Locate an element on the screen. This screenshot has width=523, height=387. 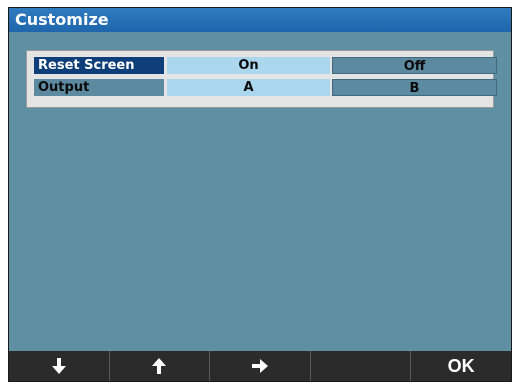
softkey-bar: OK is located at coordinates (260, 366).